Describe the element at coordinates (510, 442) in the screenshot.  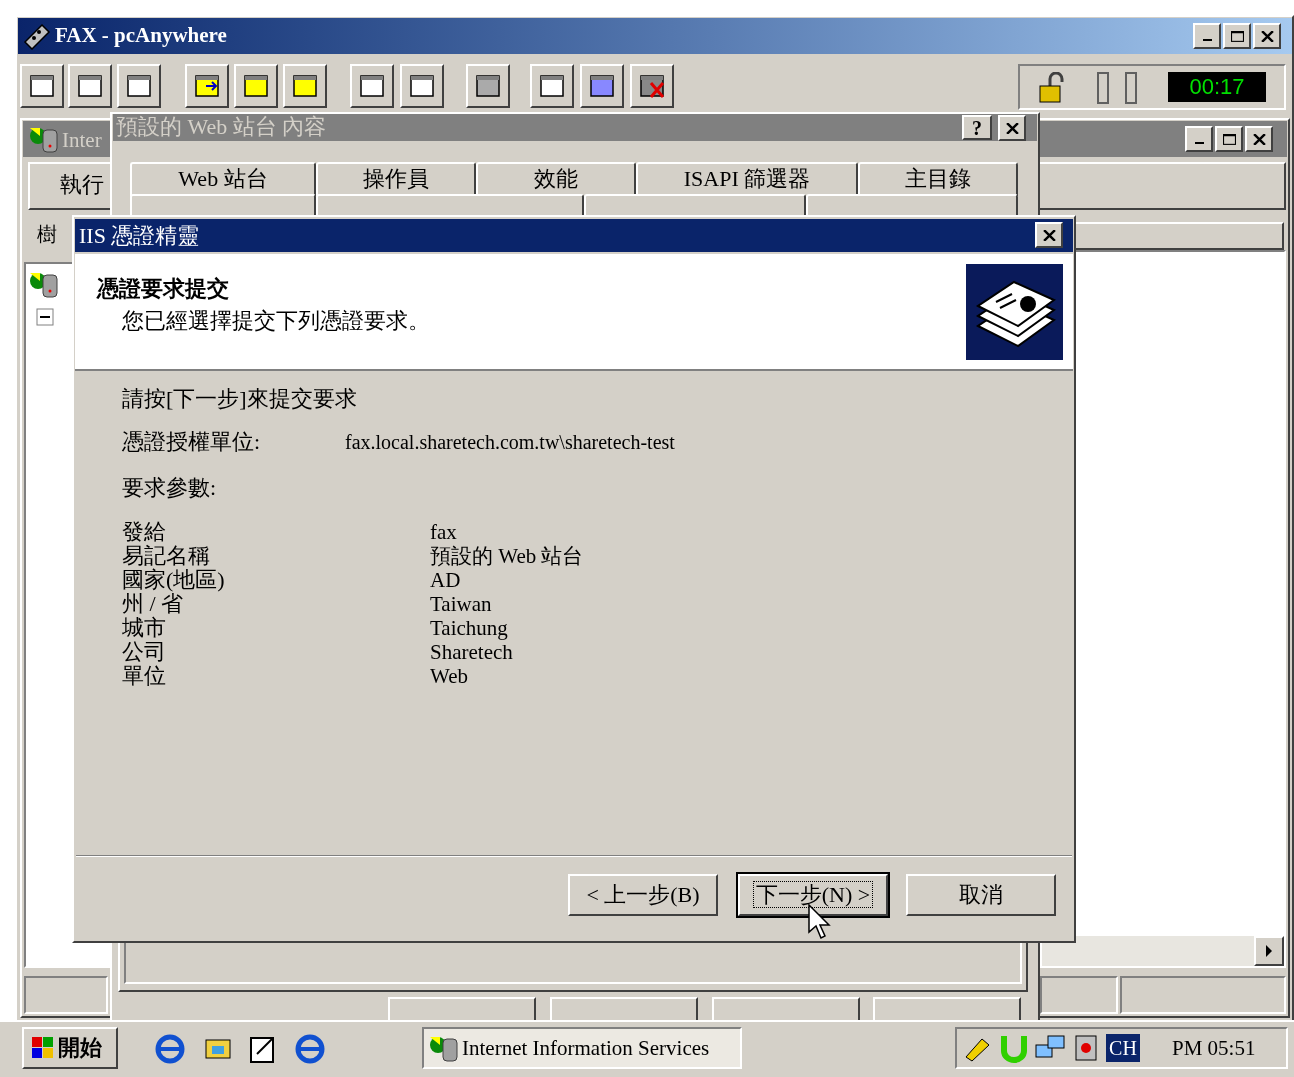
I see `authority-value: fax.local.sharetech.com.tw\sharetech-test` at that location.